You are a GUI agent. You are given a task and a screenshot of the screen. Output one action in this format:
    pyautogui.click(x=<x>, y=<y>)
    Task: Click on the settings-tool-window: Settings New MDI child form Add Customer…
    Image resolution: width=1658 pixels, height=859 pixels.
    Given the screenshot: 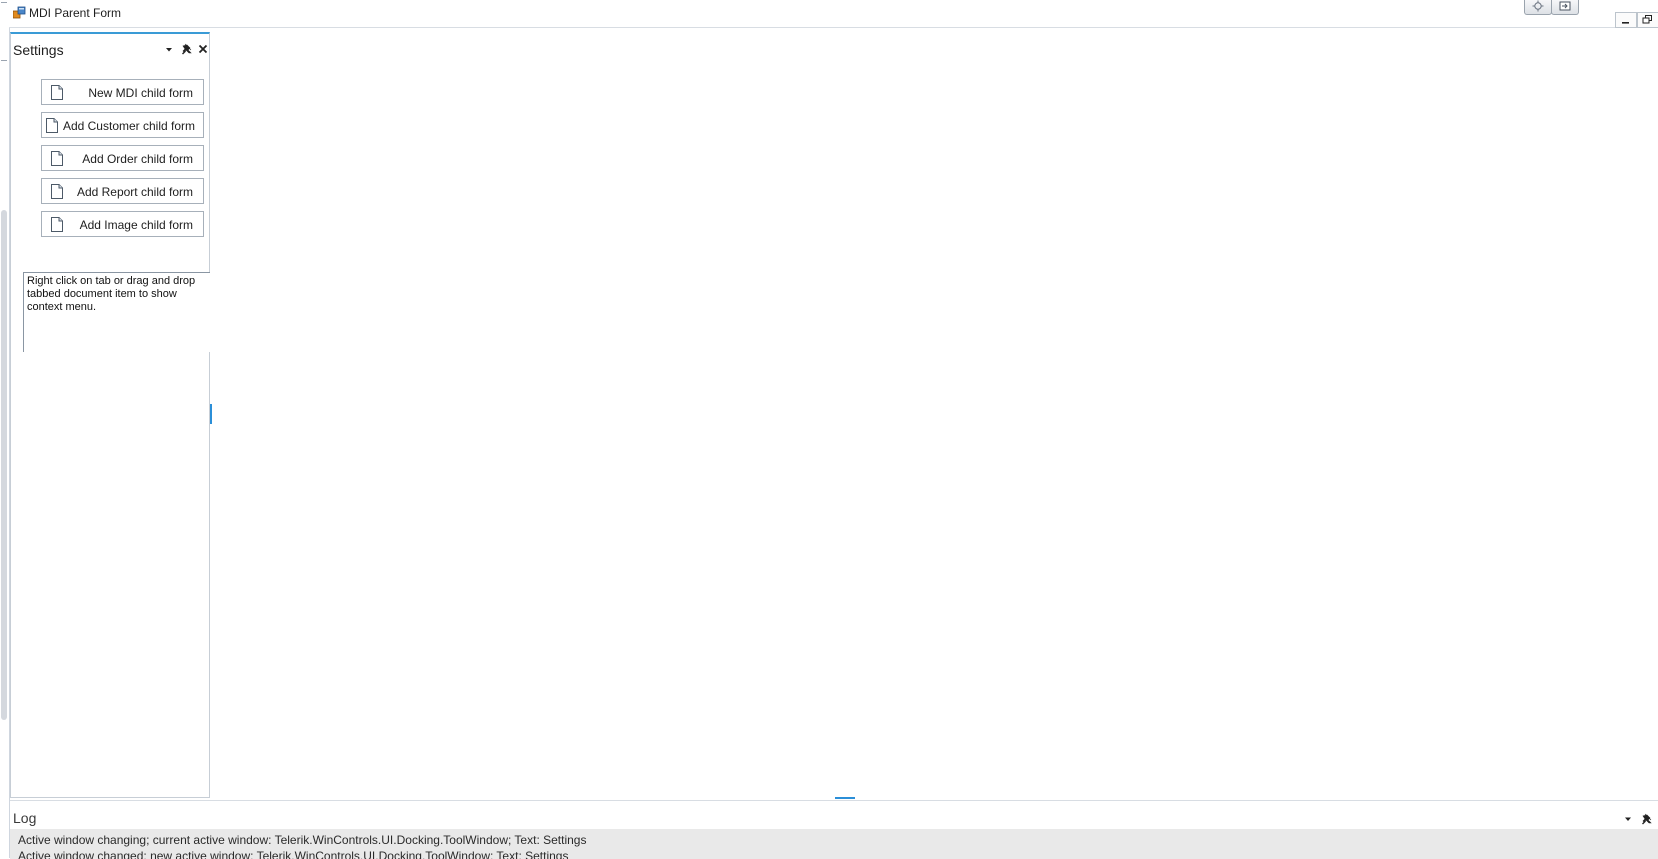 What is the action you would take?
    pyautogui.click(x=110, y=415)
    